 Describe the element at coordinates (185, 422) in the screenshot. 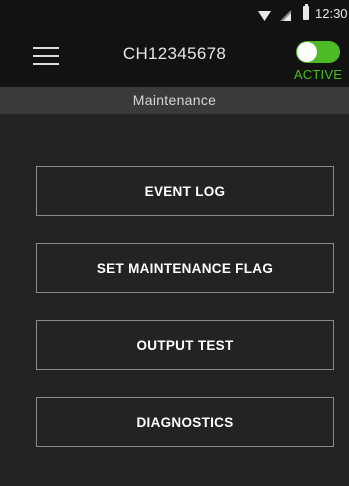

I see `diagnostics-button: DIAGNOSTICS` at that location.